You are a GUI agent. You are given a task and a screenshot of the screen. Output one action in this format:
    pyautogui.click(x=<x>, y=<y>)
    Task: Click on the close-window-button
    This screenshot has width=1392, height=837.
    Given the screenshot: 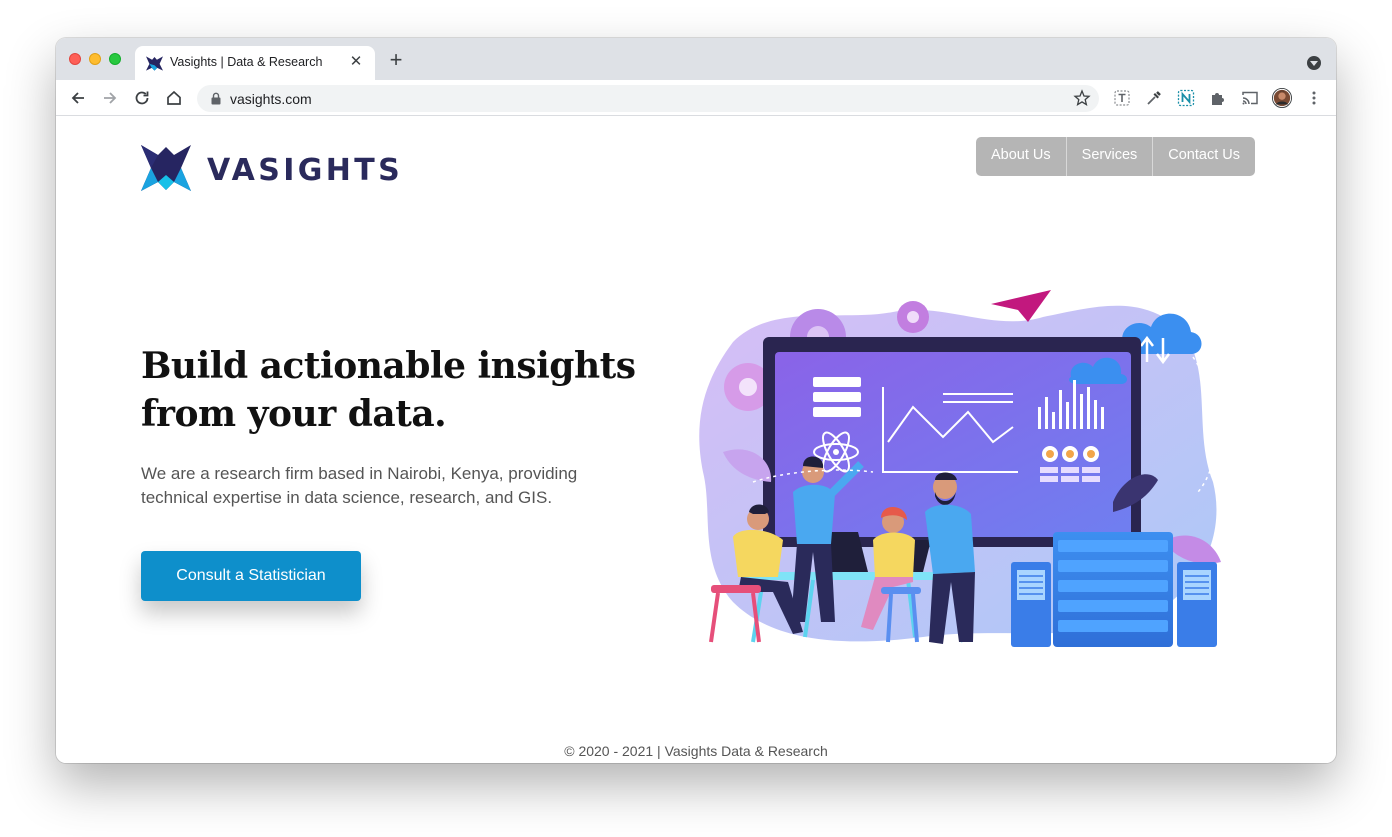 What is the action you would take?
    pyautogui.click(x=75, y=59)
    